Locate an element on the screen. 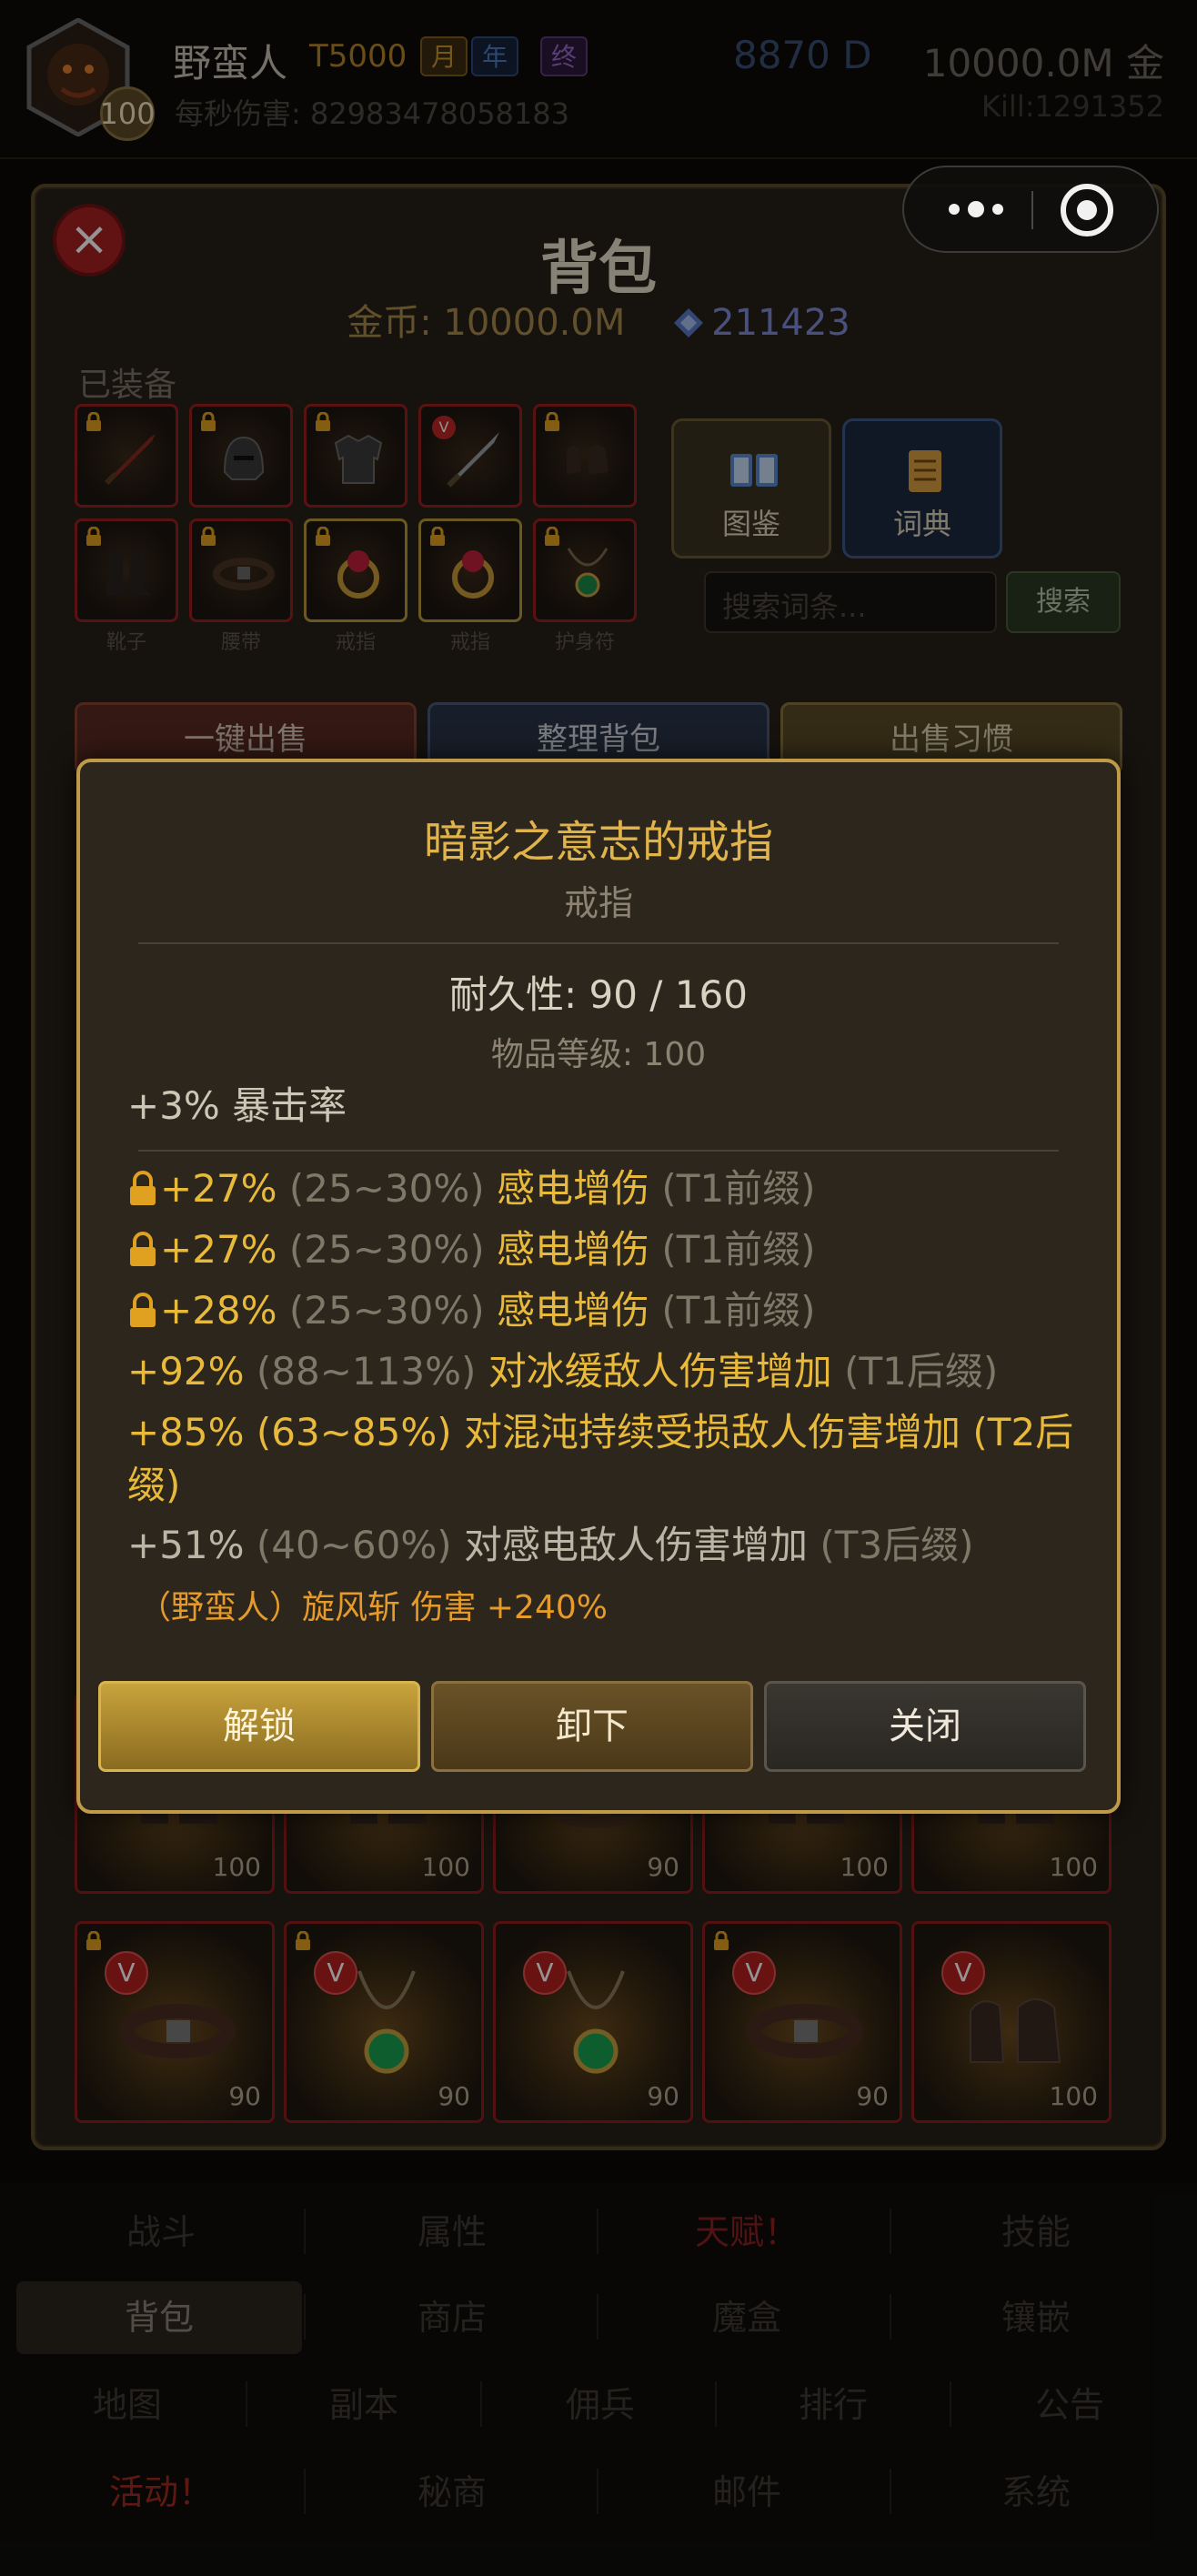 The width and height of the screenshot is (1197, 2576). item-durability: 耐久性: 90 / 160 is located at coordinates (598, 994).